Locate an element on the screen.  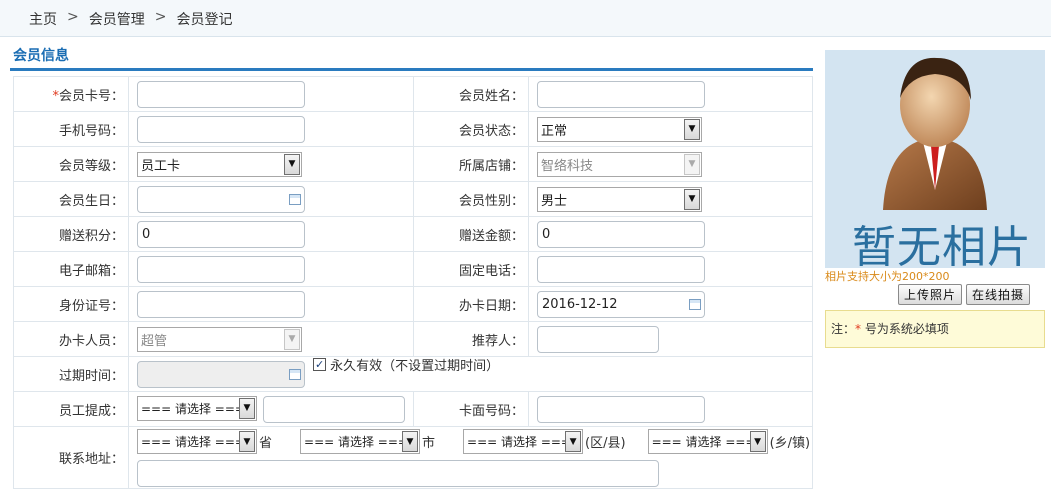
form-row: 手机号码： 会员状态： 正常 ▼ is located at coordinates (413, 129).